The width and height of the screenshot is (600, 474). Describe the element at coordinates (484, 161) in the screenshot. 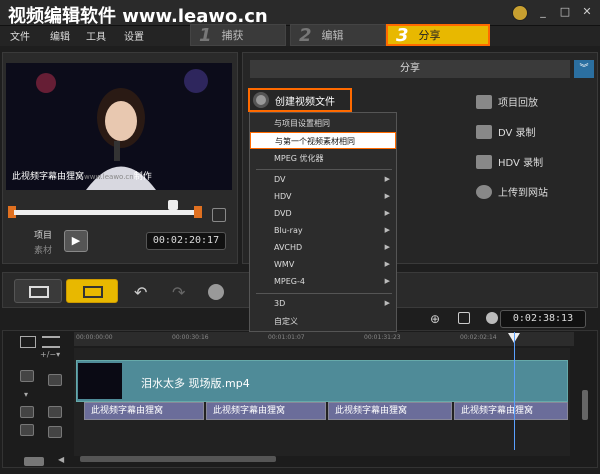

I see `hdv-camera-icon` at that location.